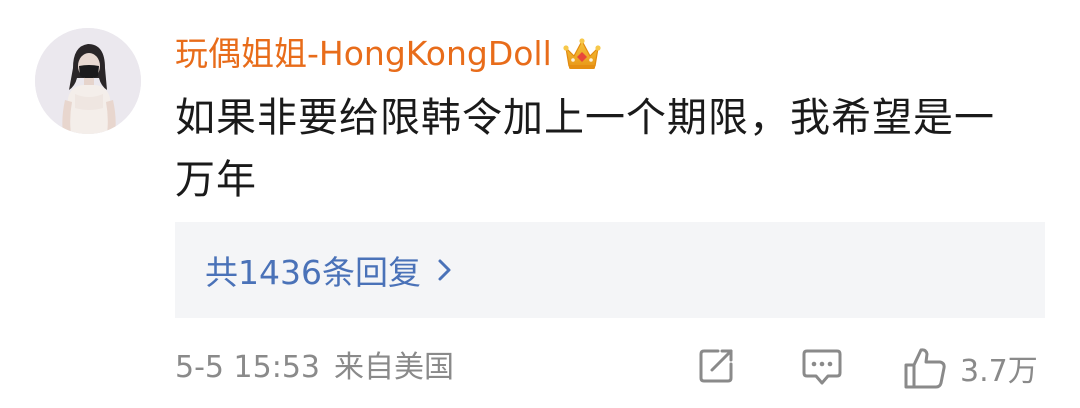  Describe the element at coordinates (999, 371) in the screenshot. I see `like-count: 3.7万` at that location.